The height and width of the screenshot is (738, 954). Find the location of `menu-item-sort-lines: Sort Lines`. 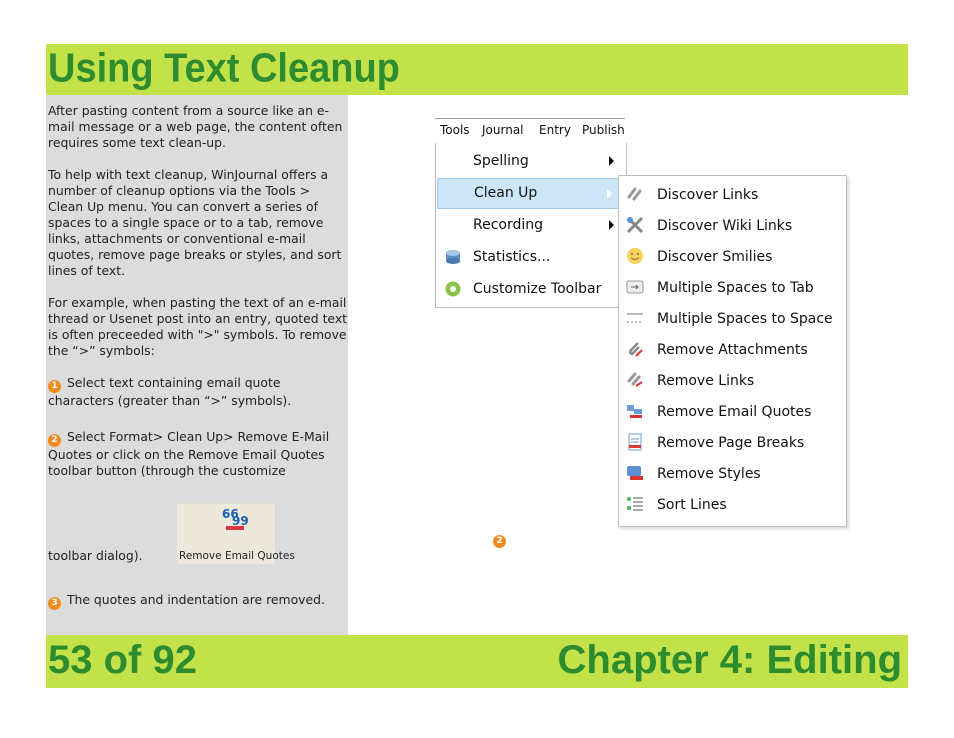

menu-item-sort-lines: Sort Lines is located at coordinates (732, 504).